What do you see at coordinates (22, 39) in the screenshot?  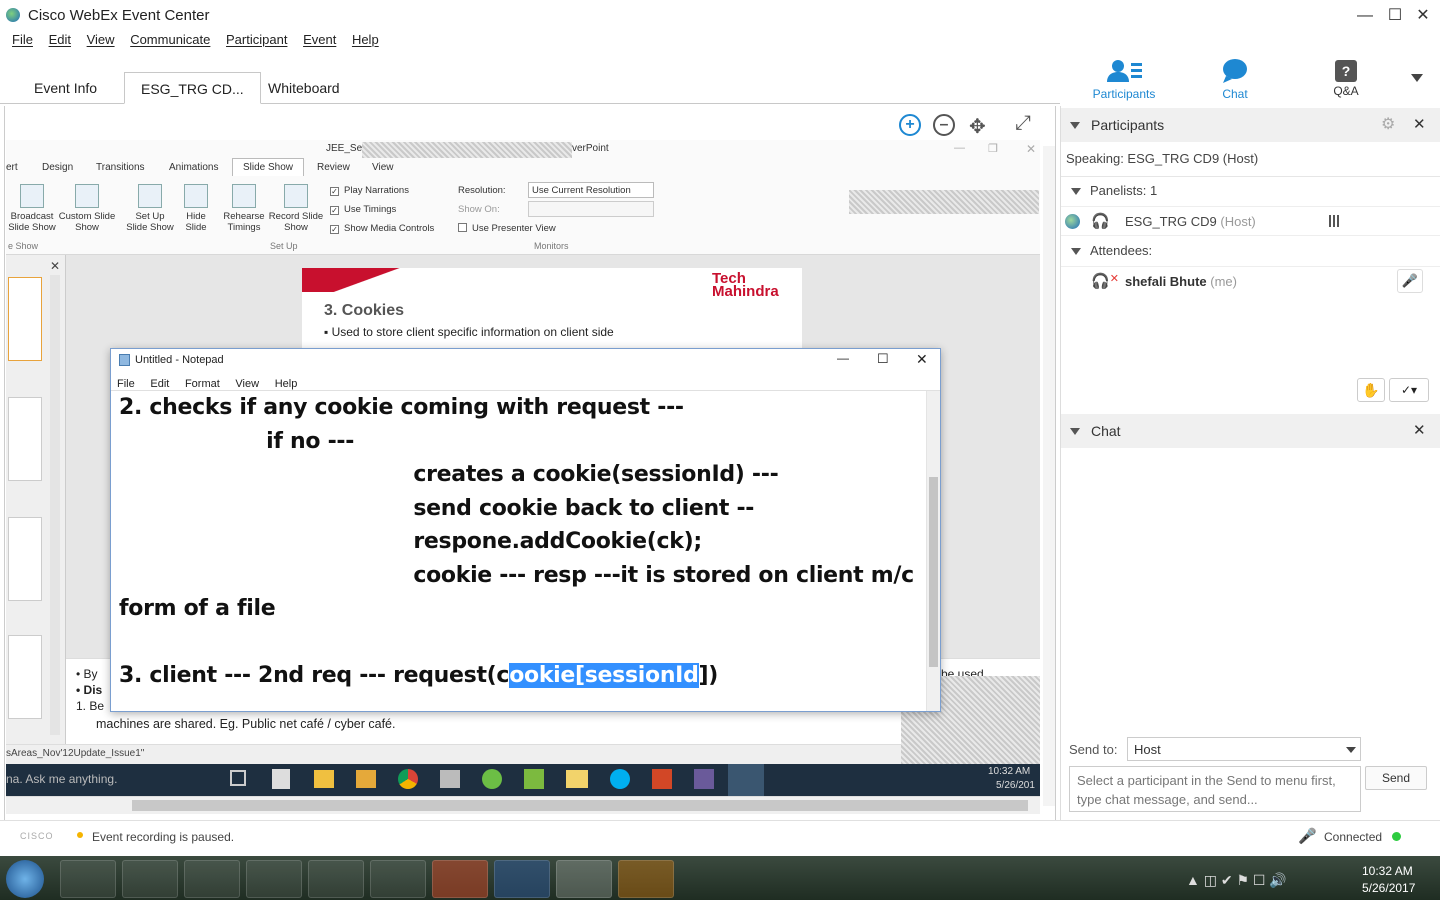 I see `menu-file: File` at bounding box center [22, 39].